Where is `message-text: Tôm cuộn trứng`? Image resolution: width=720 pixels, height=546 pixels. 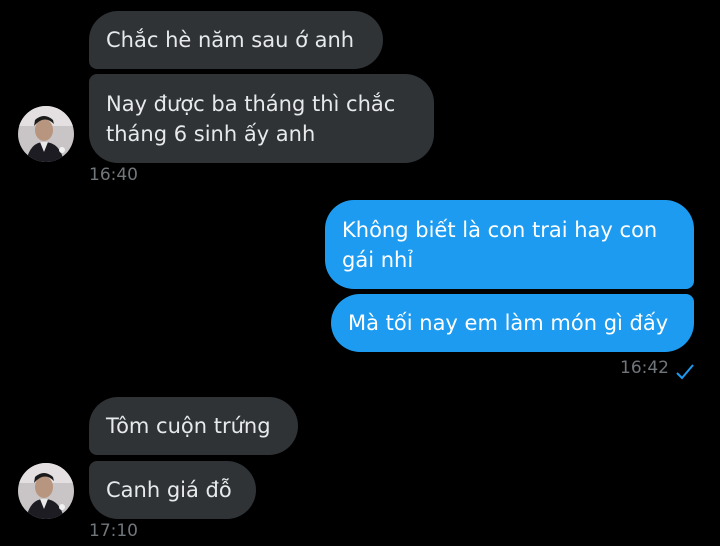
message-text: Tôm cuộn trứng is located at coordinates (188, 426).